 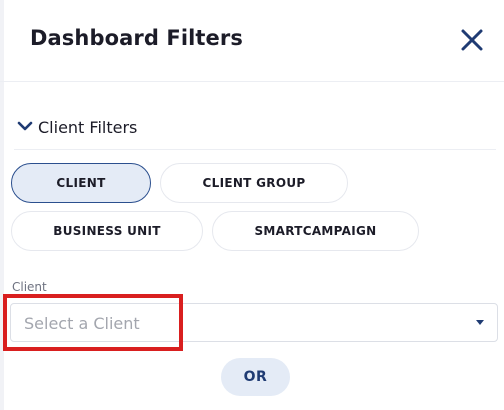 I want to click on client-field-label: Client, so click(x=29, y=287).